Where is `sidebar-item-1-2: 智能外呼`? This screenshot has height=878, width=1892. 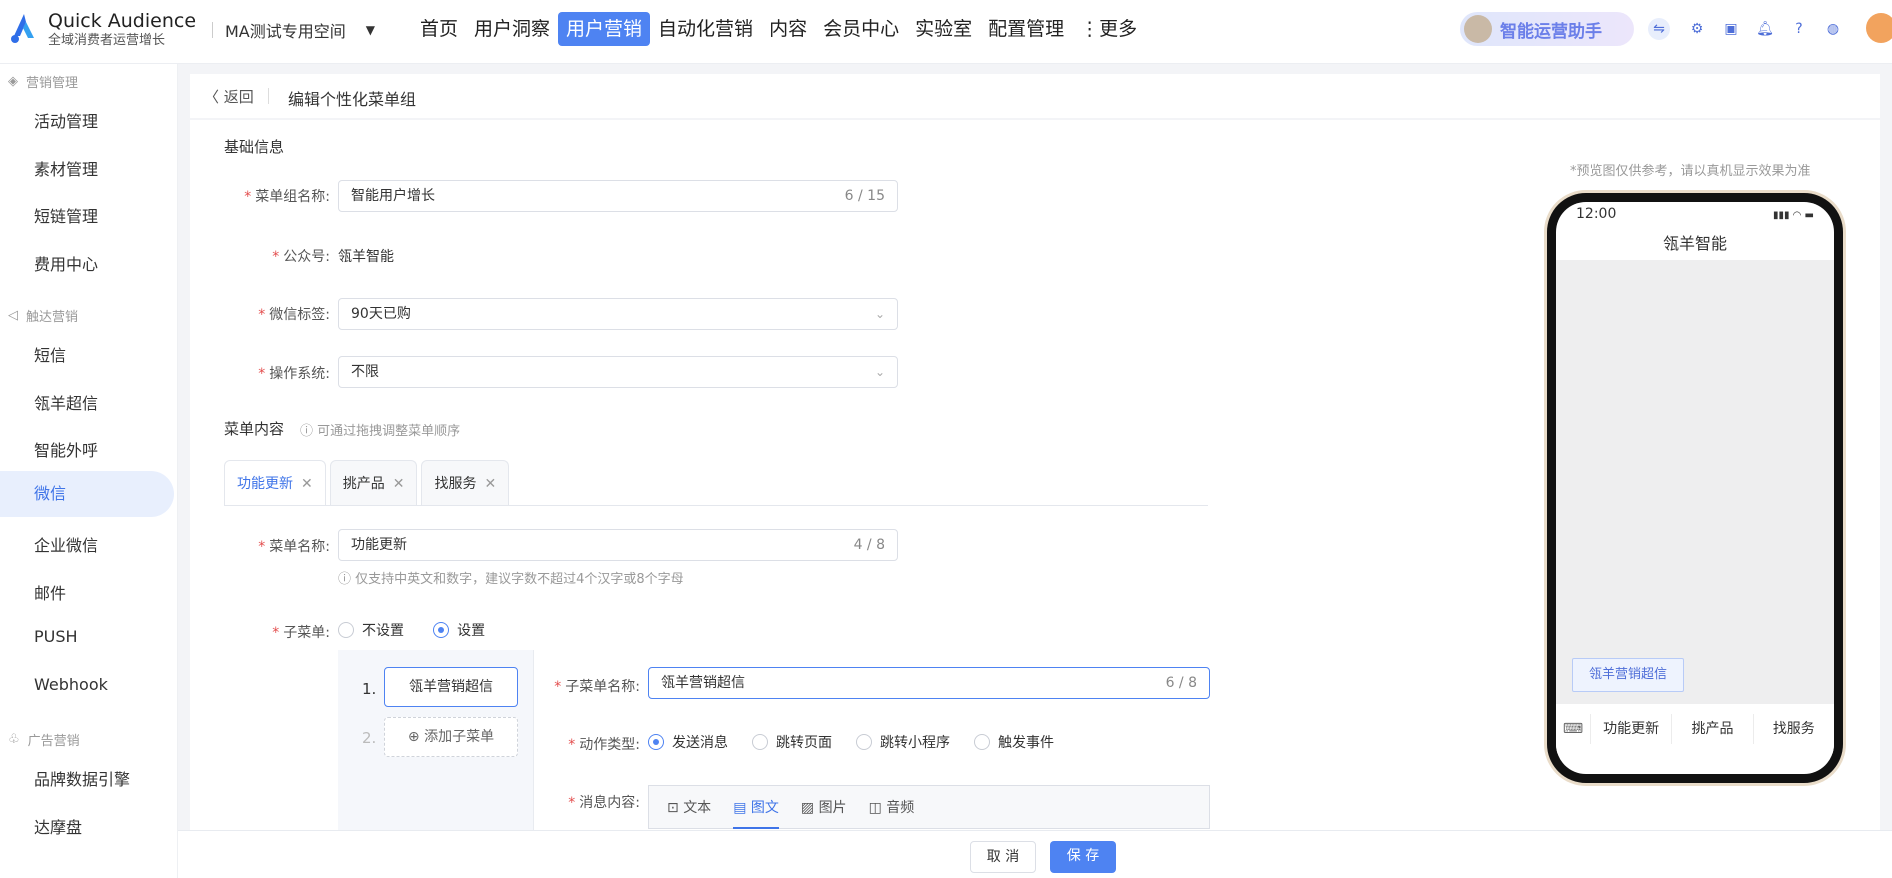 sidebar-item-1-2: 智能外呼 is located at coordinates (66, 449).